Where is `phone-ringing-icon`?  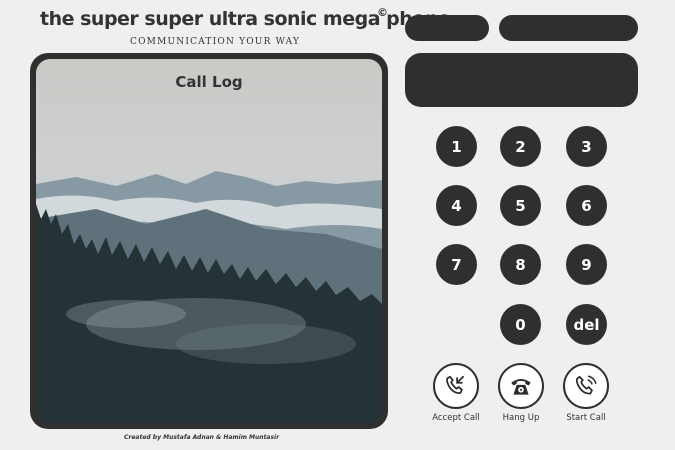 phone-ringing-icon is located at coordinates (586, 385).